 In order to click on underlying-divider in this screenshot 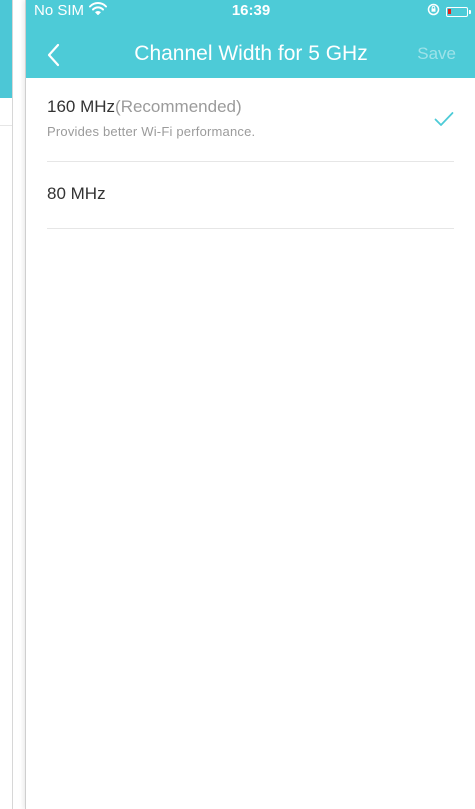, I will do `click(6, 125)`.